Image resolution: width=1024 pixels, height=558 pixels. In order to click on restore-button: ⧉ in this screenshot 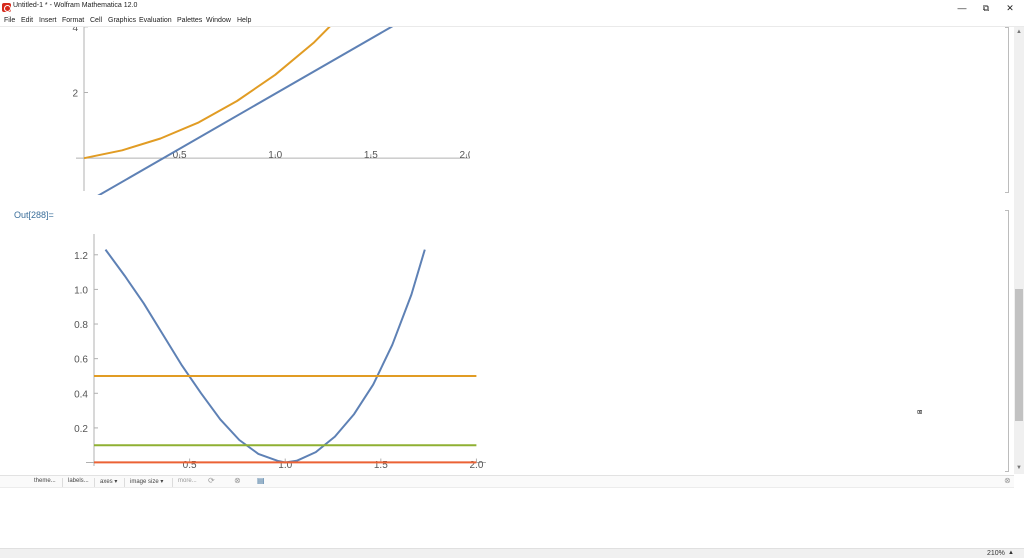, I will do `click(986, 8)`.